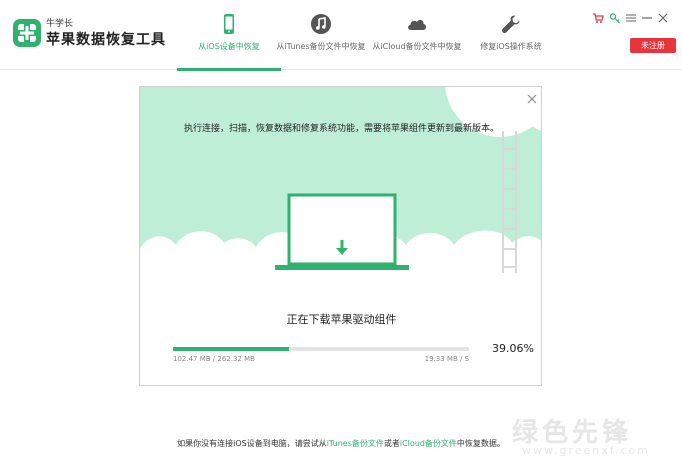 The width and height of the screenshot is (682, 474). Describe the element at coordinates (663, 18) in the screenshot. I see `close-icon` at that location.